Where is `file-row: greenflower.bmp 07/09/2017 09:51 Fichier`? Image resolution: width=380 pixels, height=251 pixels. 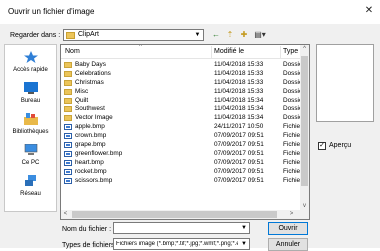
file-row: greenflower.bmp 07/09/2017 09:51 Fichier is located at coordinates (181, 154).